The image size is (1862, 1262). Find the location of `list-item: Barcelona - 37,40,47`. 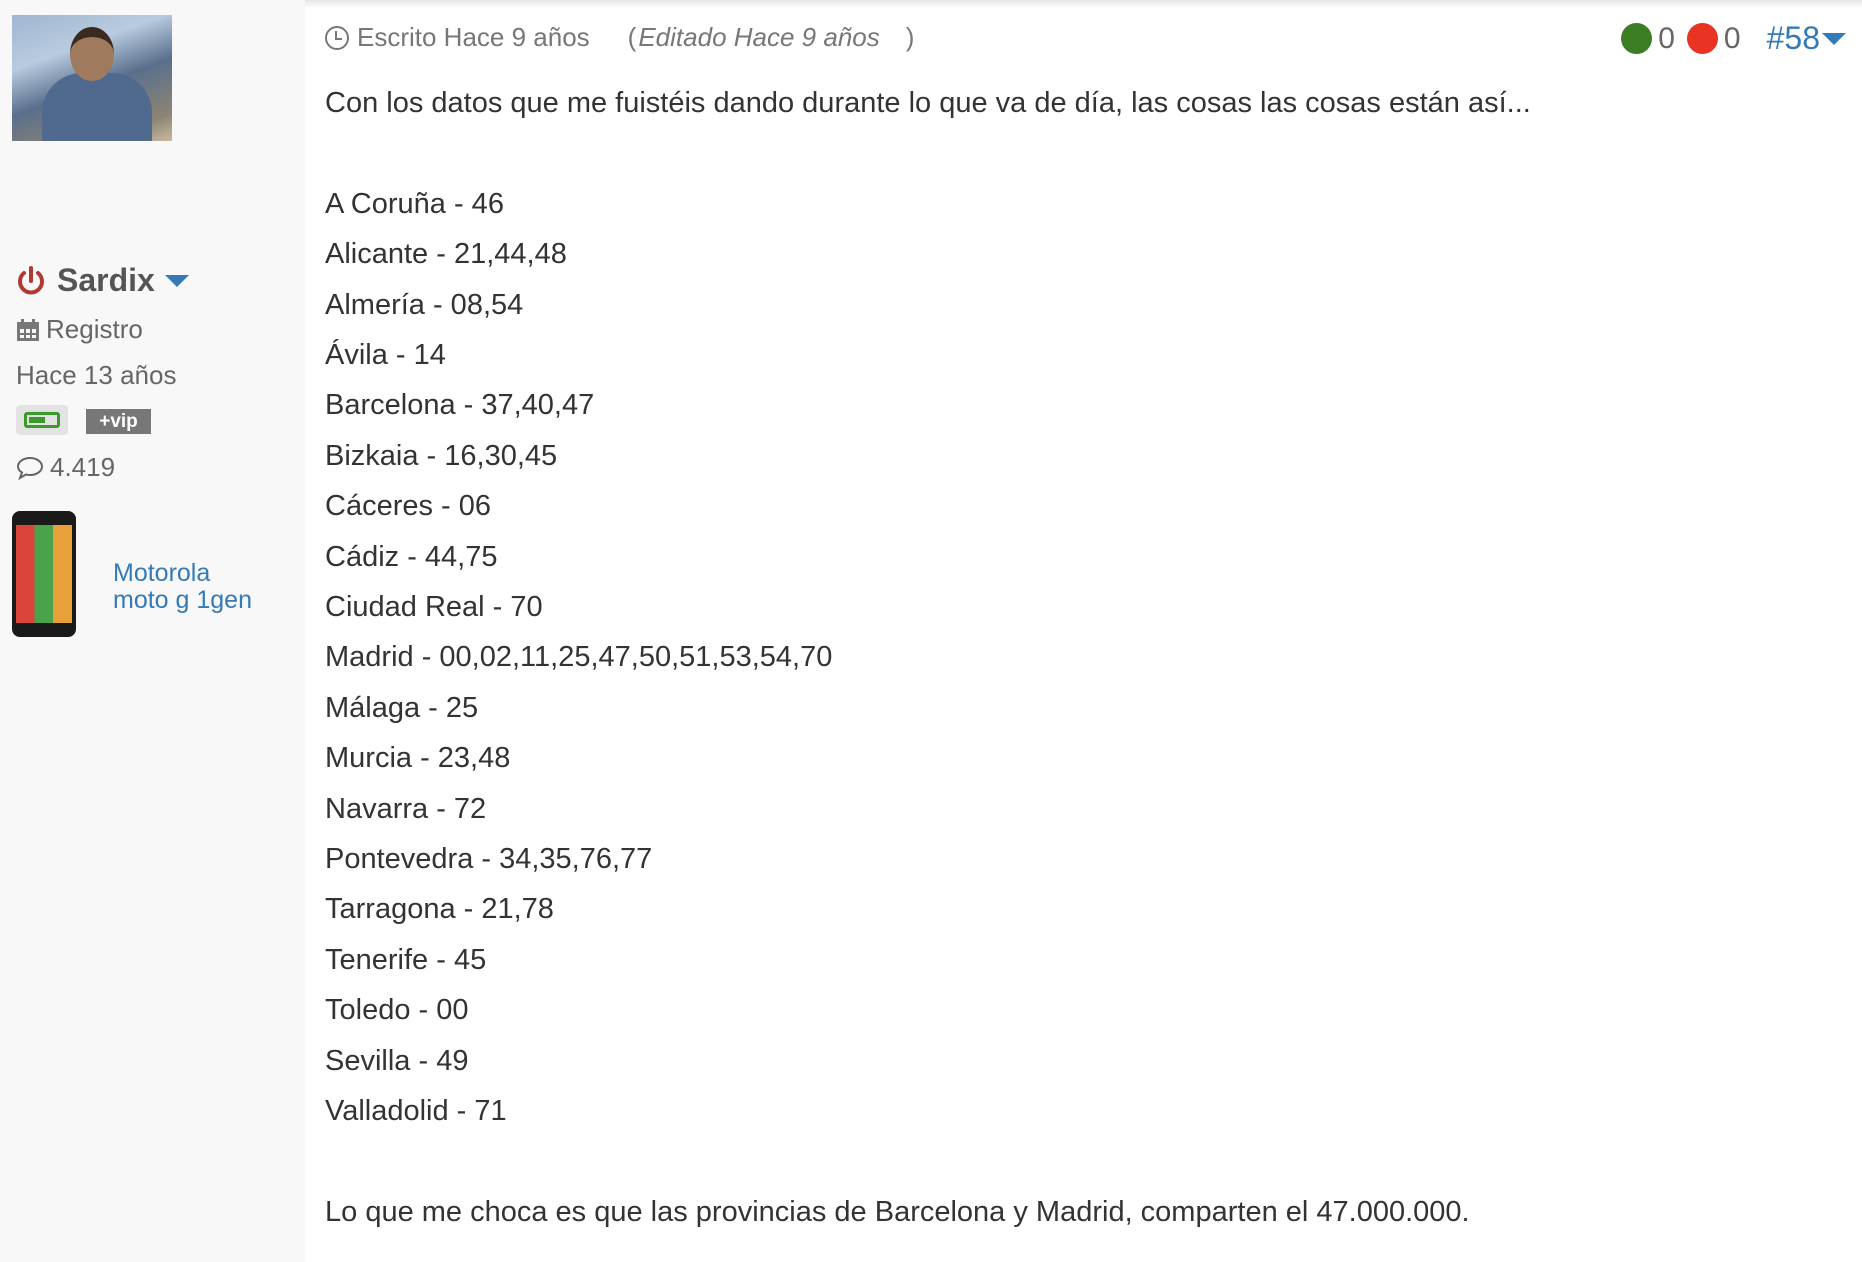

list-item: Barcelona - 37,40,47 is located at coordinates (460, 405).